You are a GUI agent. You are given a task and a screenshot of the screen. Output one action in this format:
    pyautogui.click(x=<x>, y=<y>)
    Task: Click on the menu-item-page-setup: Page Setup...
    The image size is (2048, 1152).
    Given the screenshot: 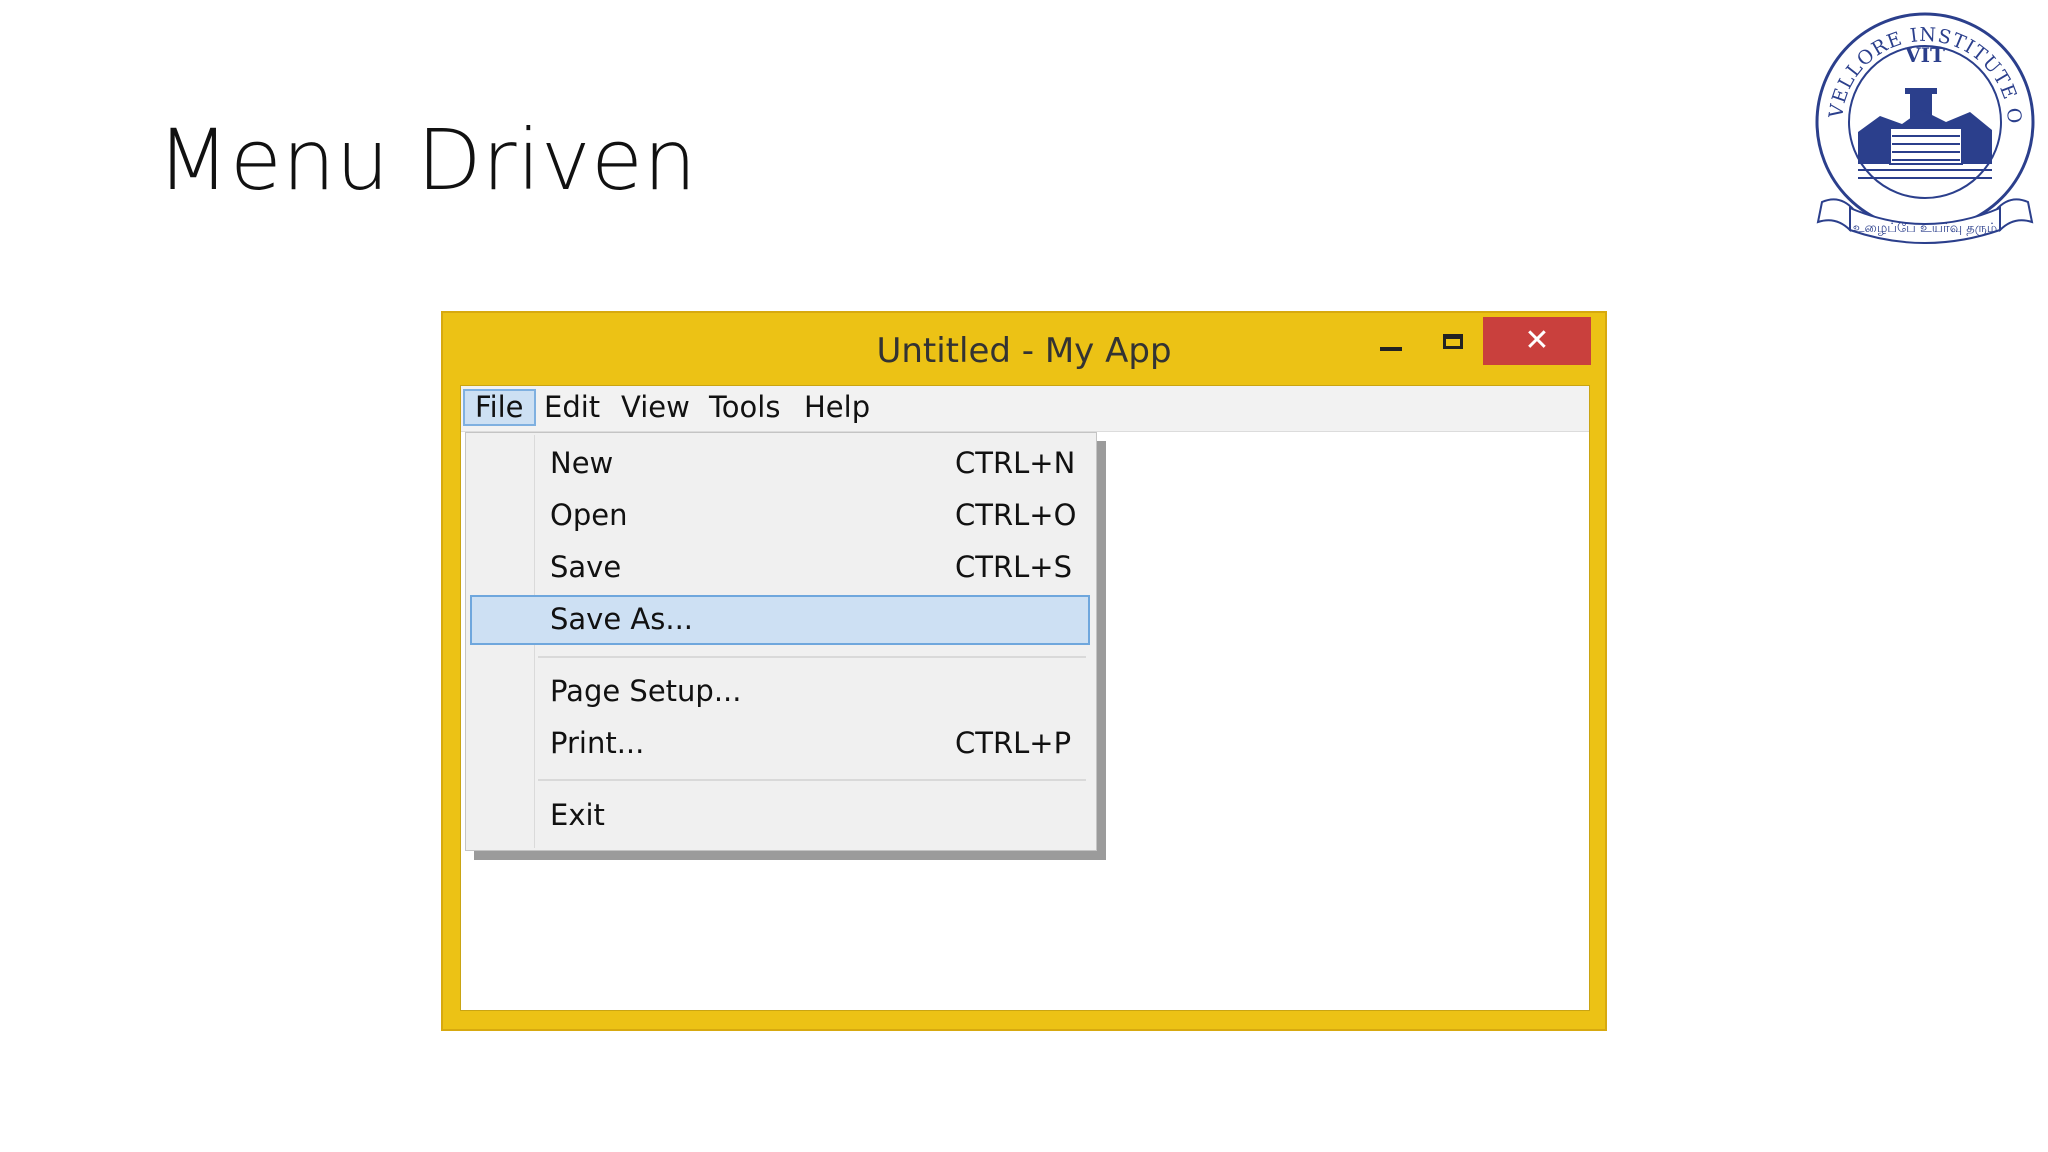 What is the action you would take?
    pyautogui.click(x=780, y=692)
    